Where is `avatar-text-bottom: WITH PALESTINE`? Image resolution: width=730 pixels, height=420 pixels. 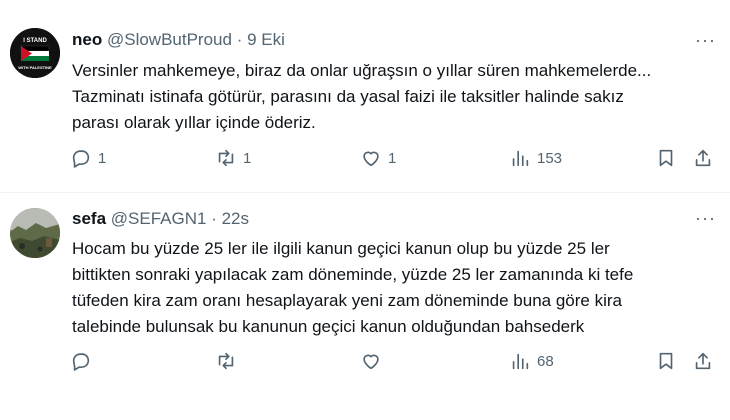
avatar-text-bottom: WITH PALESTINE is located at coordinates (35, 67).